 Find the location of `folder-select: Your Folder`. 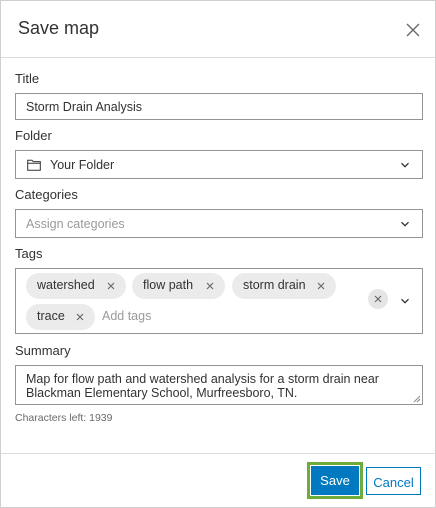

folder-select: Your Folder is located at coordinates (219, 164).